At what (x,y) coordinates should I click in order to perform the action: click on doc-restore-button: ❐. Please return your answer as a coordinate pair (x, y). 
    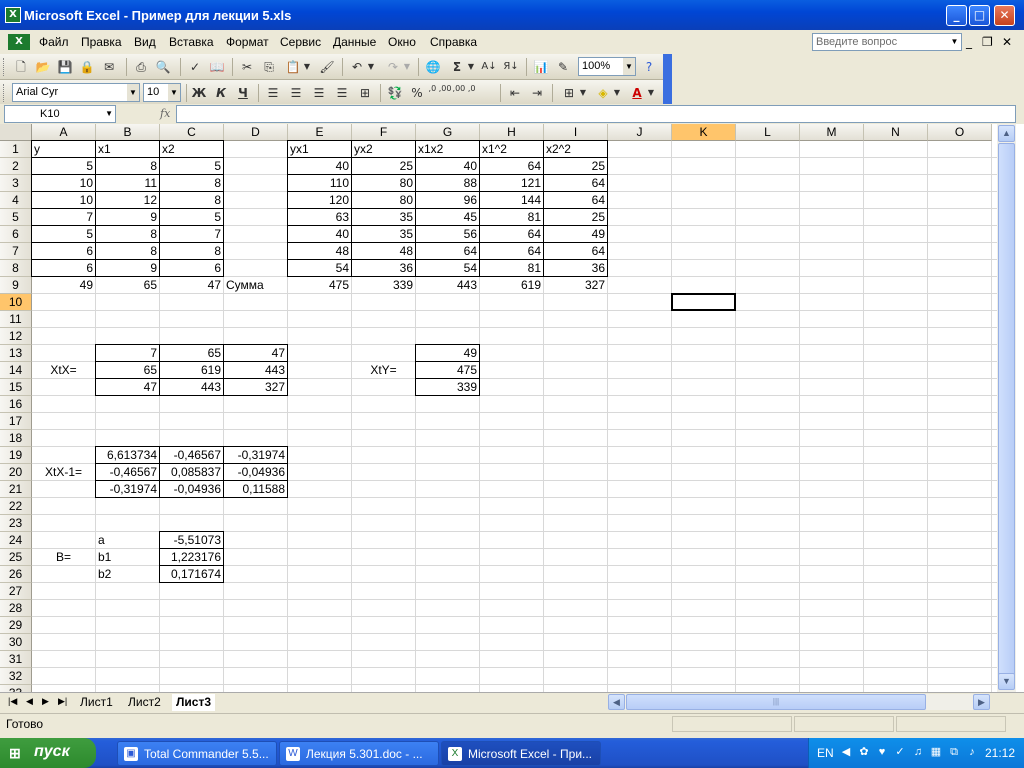
    Looking at the image, I should click on (987, 42).